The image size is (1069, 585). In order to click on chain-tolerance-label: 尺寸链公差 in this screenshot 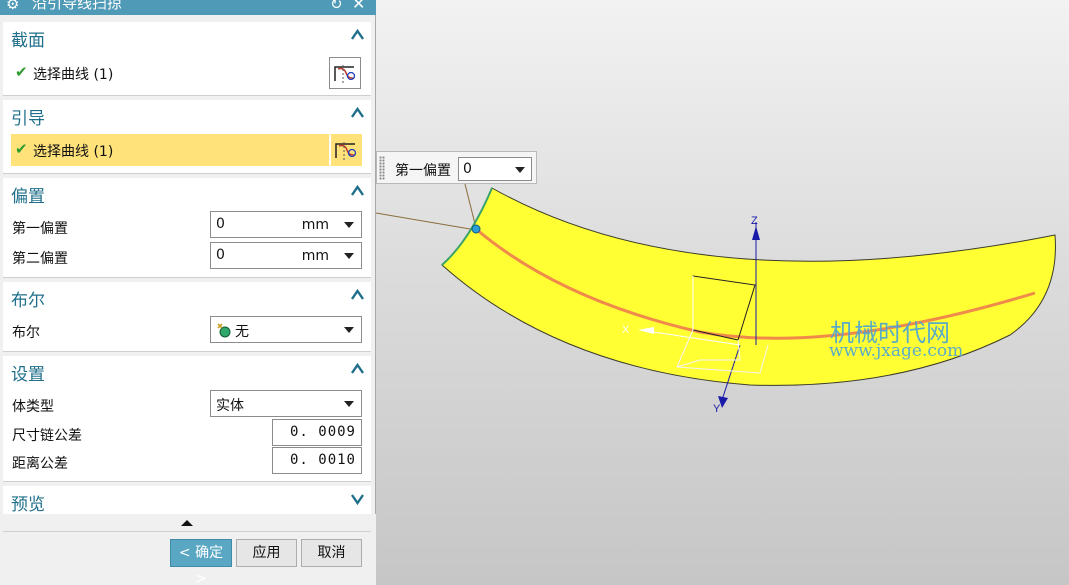, I will do `click(47, 436)`.